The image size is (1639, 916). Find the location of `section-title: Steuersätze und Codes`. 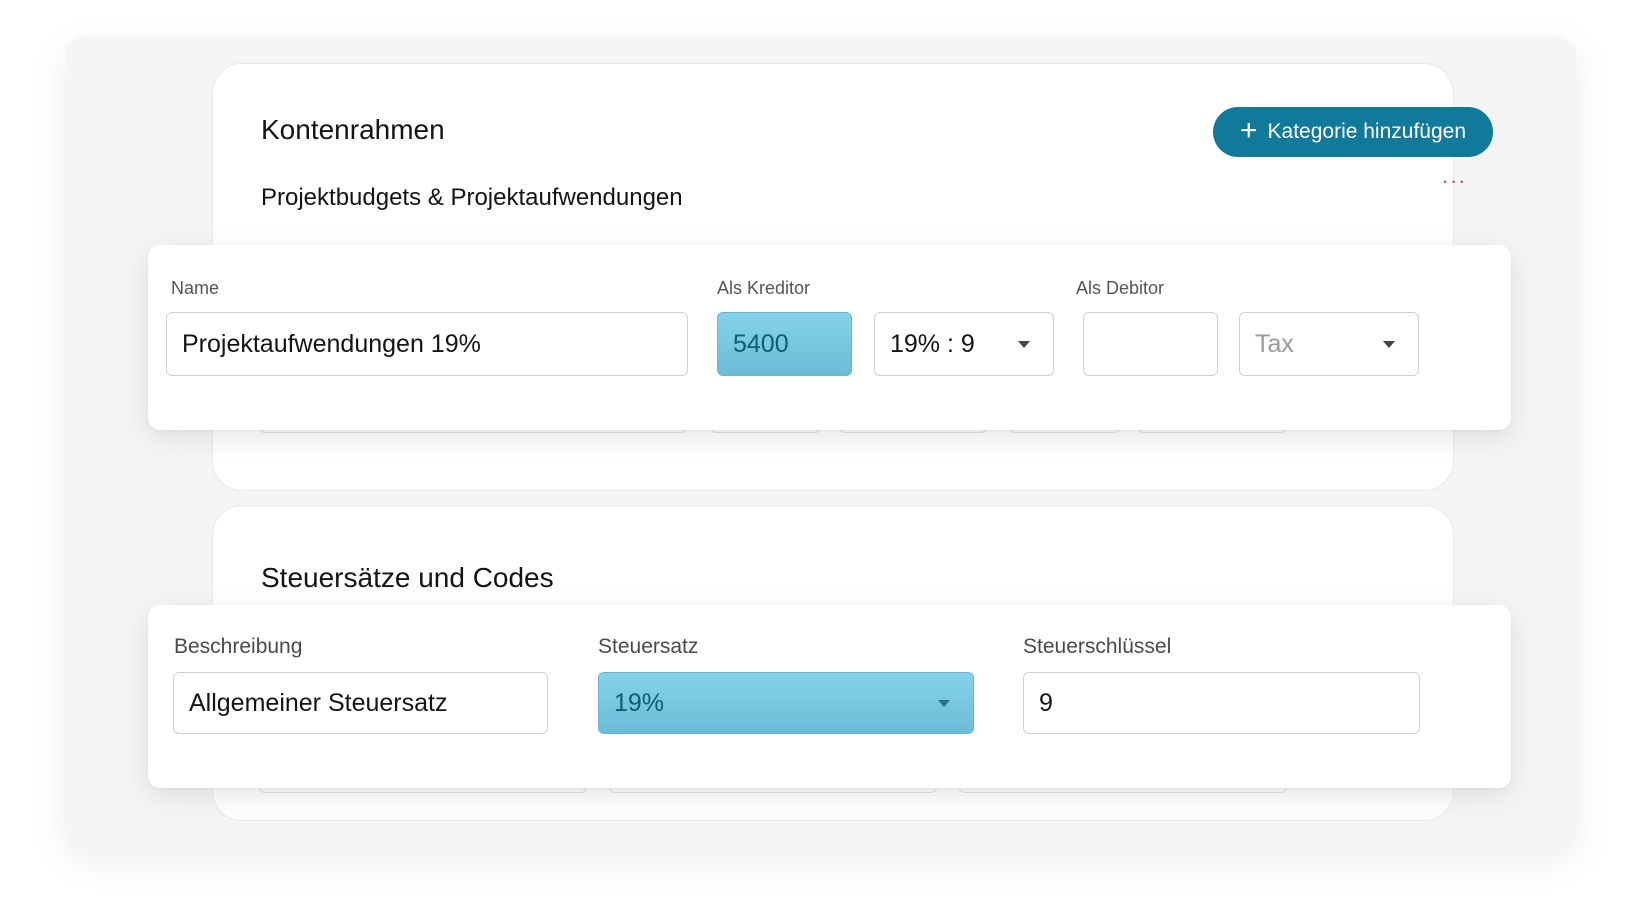

section-title: Steuersätze und Codes is located at coordinates (407, 577).